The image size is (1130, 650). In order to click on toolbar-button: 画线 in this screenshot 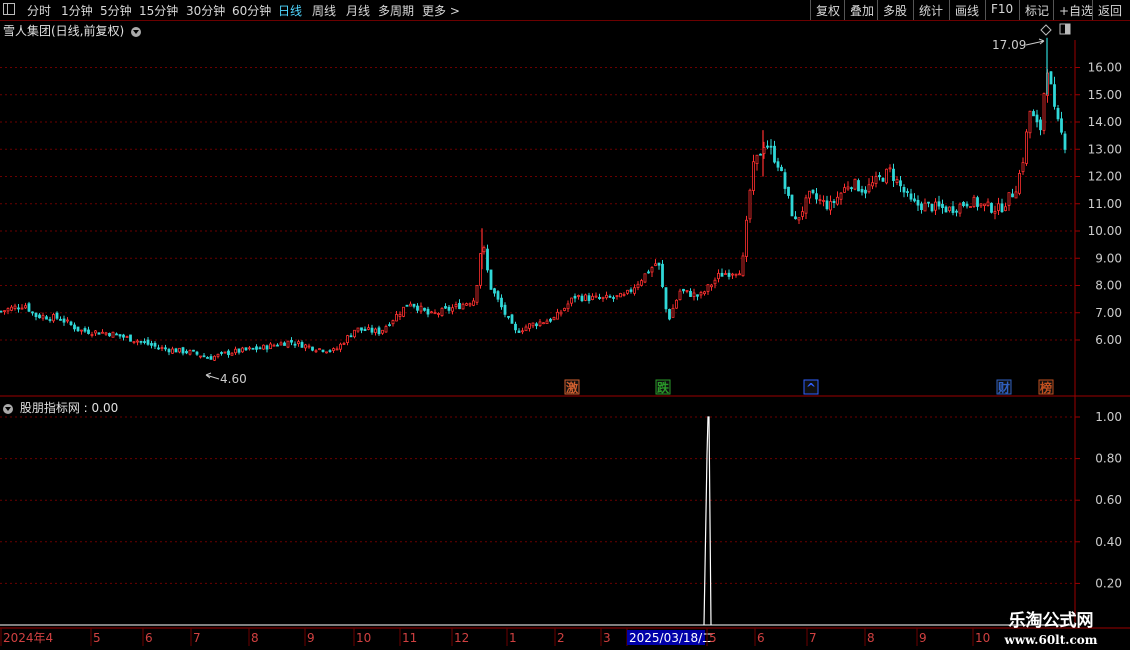, I will do `click(966, 10)`.